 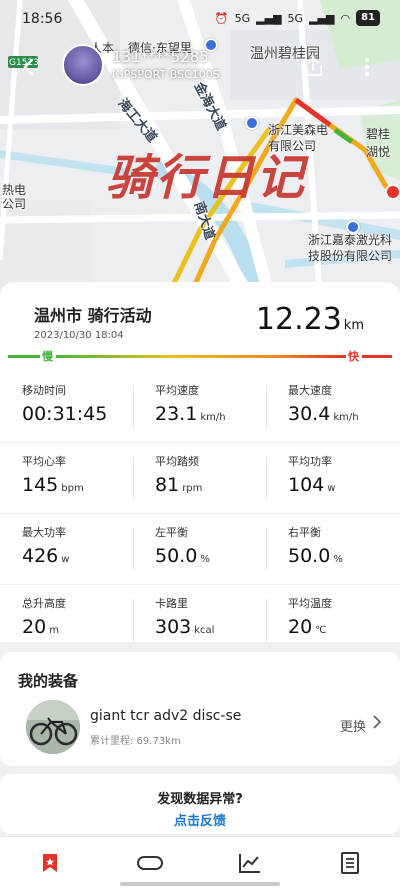 I want to click on nav-tab-details, so click(x=350, y=862).